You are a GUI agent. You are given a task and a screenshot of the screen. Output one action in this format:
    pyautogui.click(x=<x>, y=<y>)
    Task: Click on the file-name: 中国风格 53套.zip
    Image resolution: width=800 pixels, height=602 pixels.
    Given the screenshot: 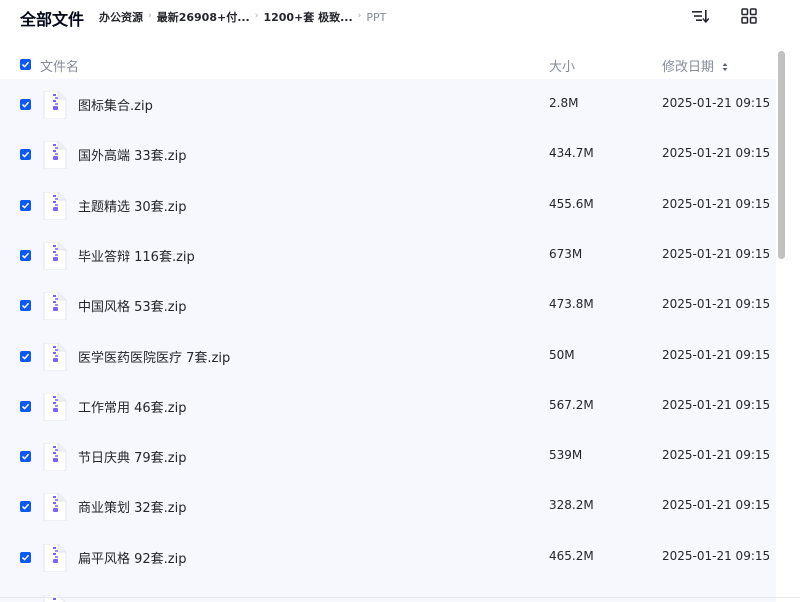 What is the action you would take?
    pyautogui.click(x=132, y=305)
    